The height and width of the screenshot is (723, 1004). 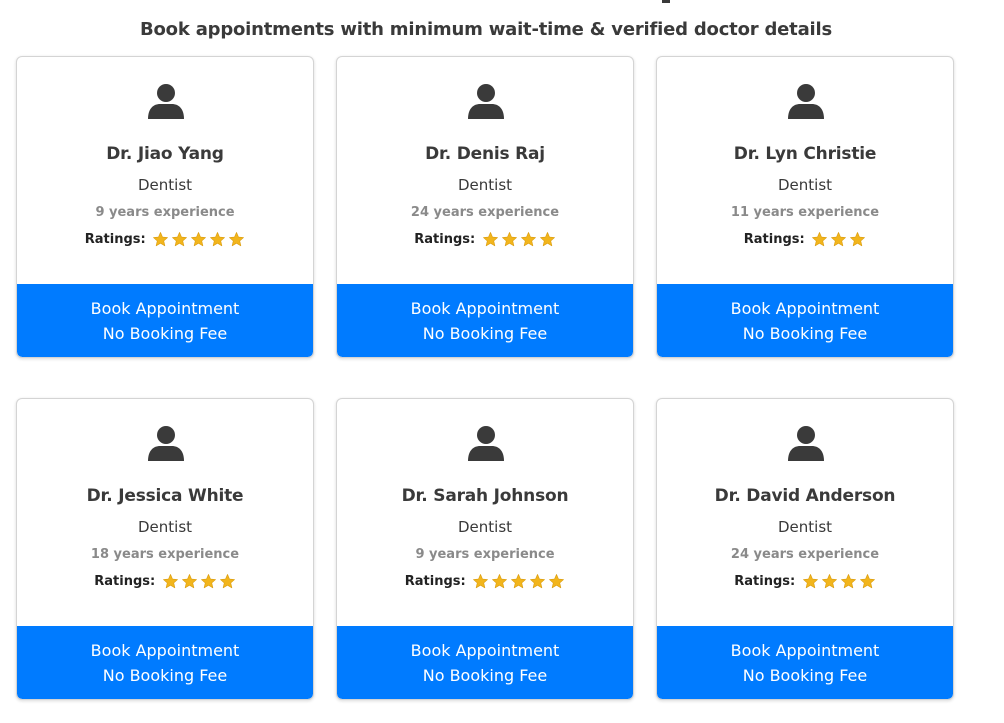 I want to click on doctor-name: Dr. Jiao Yang, so click(x=165, y=154).